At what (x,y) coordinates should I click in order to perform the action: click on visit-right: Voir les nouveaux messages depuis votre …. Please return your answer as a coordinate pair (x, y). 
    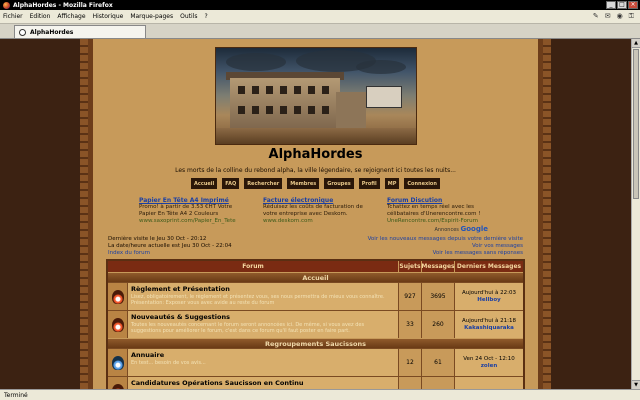
    Looking at the image, I should click on (445, 246).